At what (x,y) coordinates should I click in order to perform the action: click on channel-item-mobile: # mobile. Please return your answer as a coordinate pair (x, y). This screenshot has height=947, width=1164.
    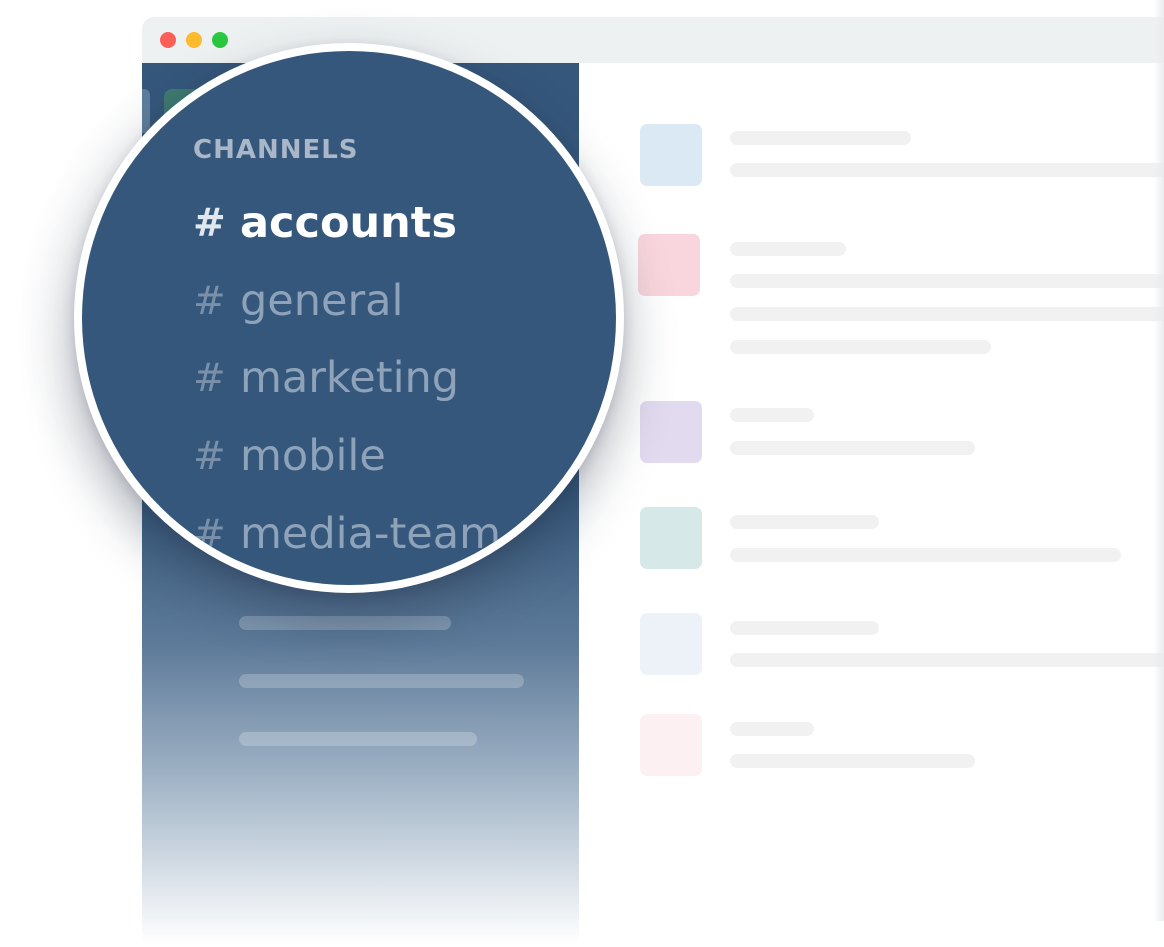
    Looking at the image, I should click on (289, 456).